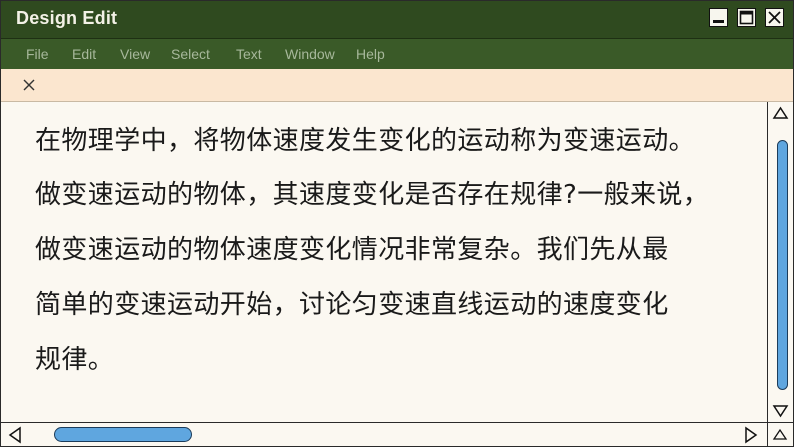  What do you see at coordinates (37, 54) in the screenshot?
I see `menu-file: File` at bounding box center [37, 54].